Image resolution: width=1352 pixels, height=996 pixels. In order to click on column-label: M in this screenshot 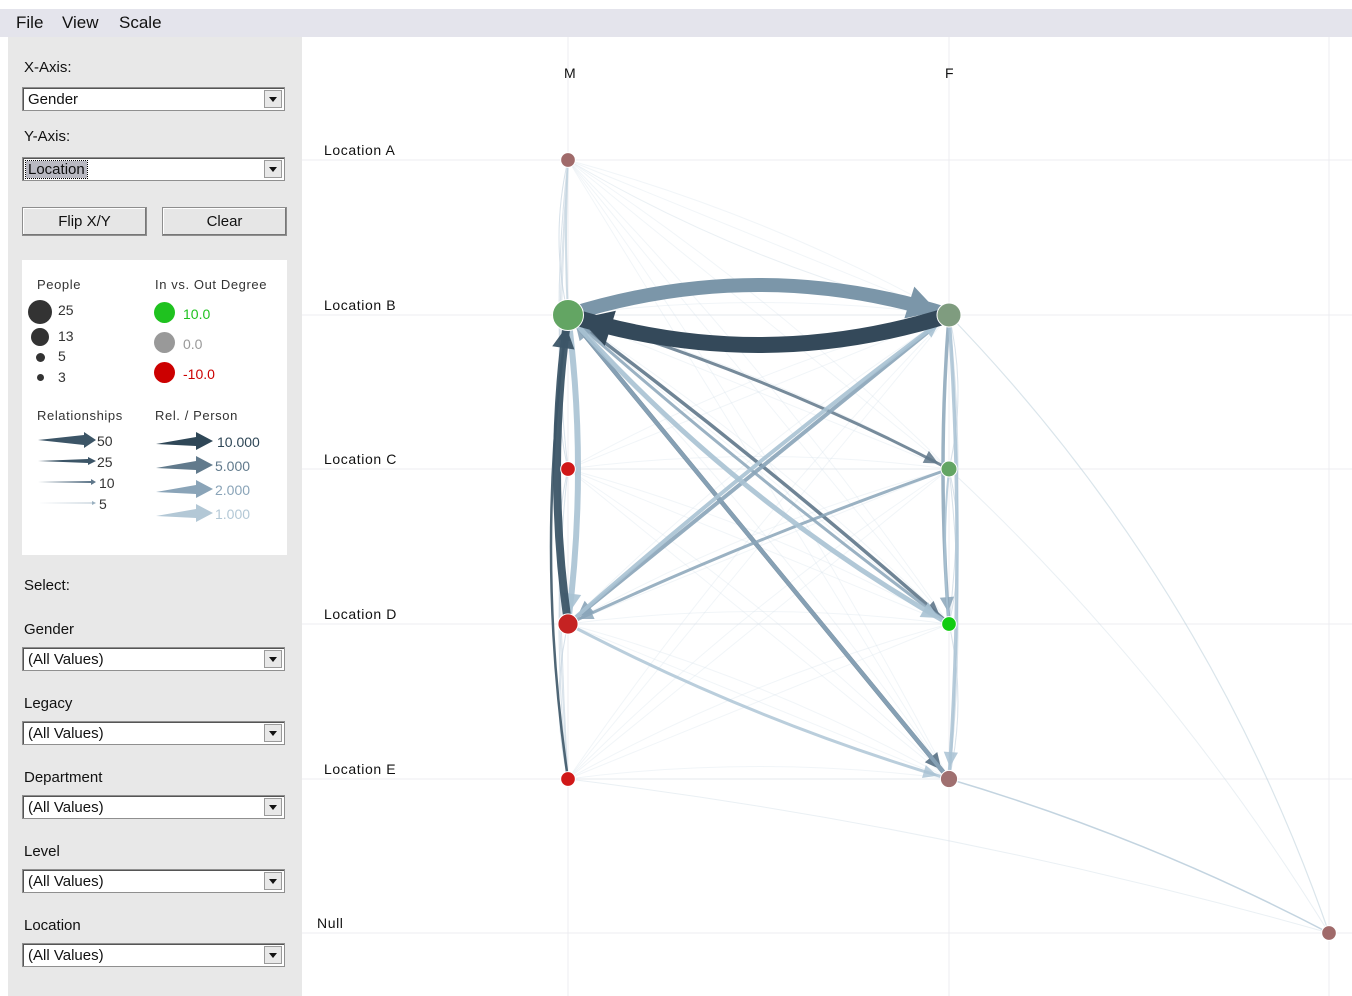, I will do `click(570, 73)`.